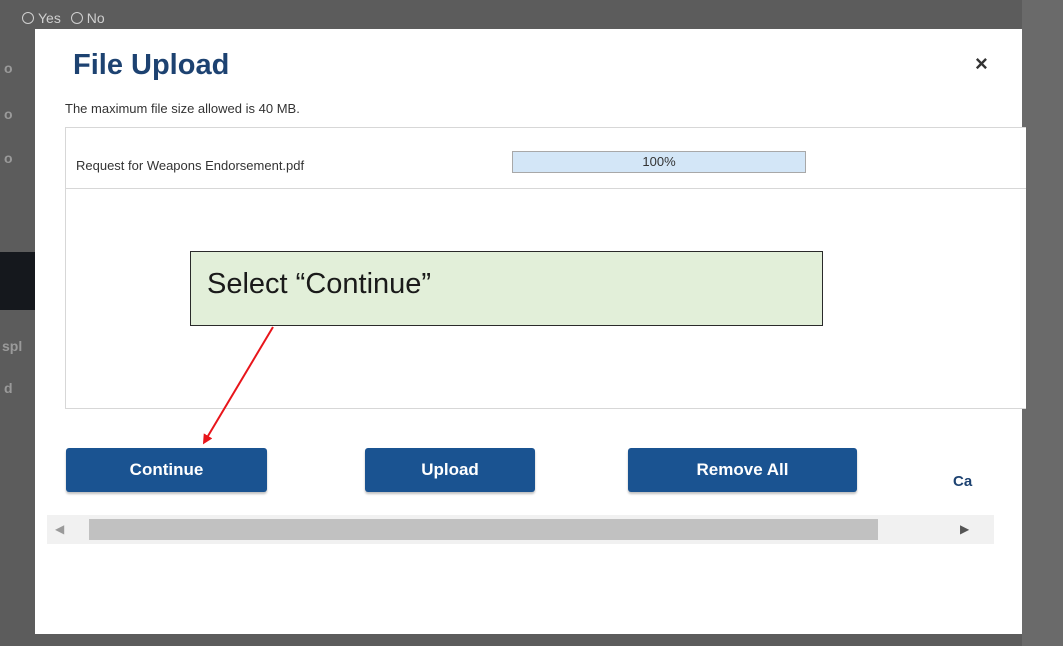 This screenshot has width=1063, height=646. I want to click on file-name: Request for Weapons Endorsement.pdf, so click(190, 165).